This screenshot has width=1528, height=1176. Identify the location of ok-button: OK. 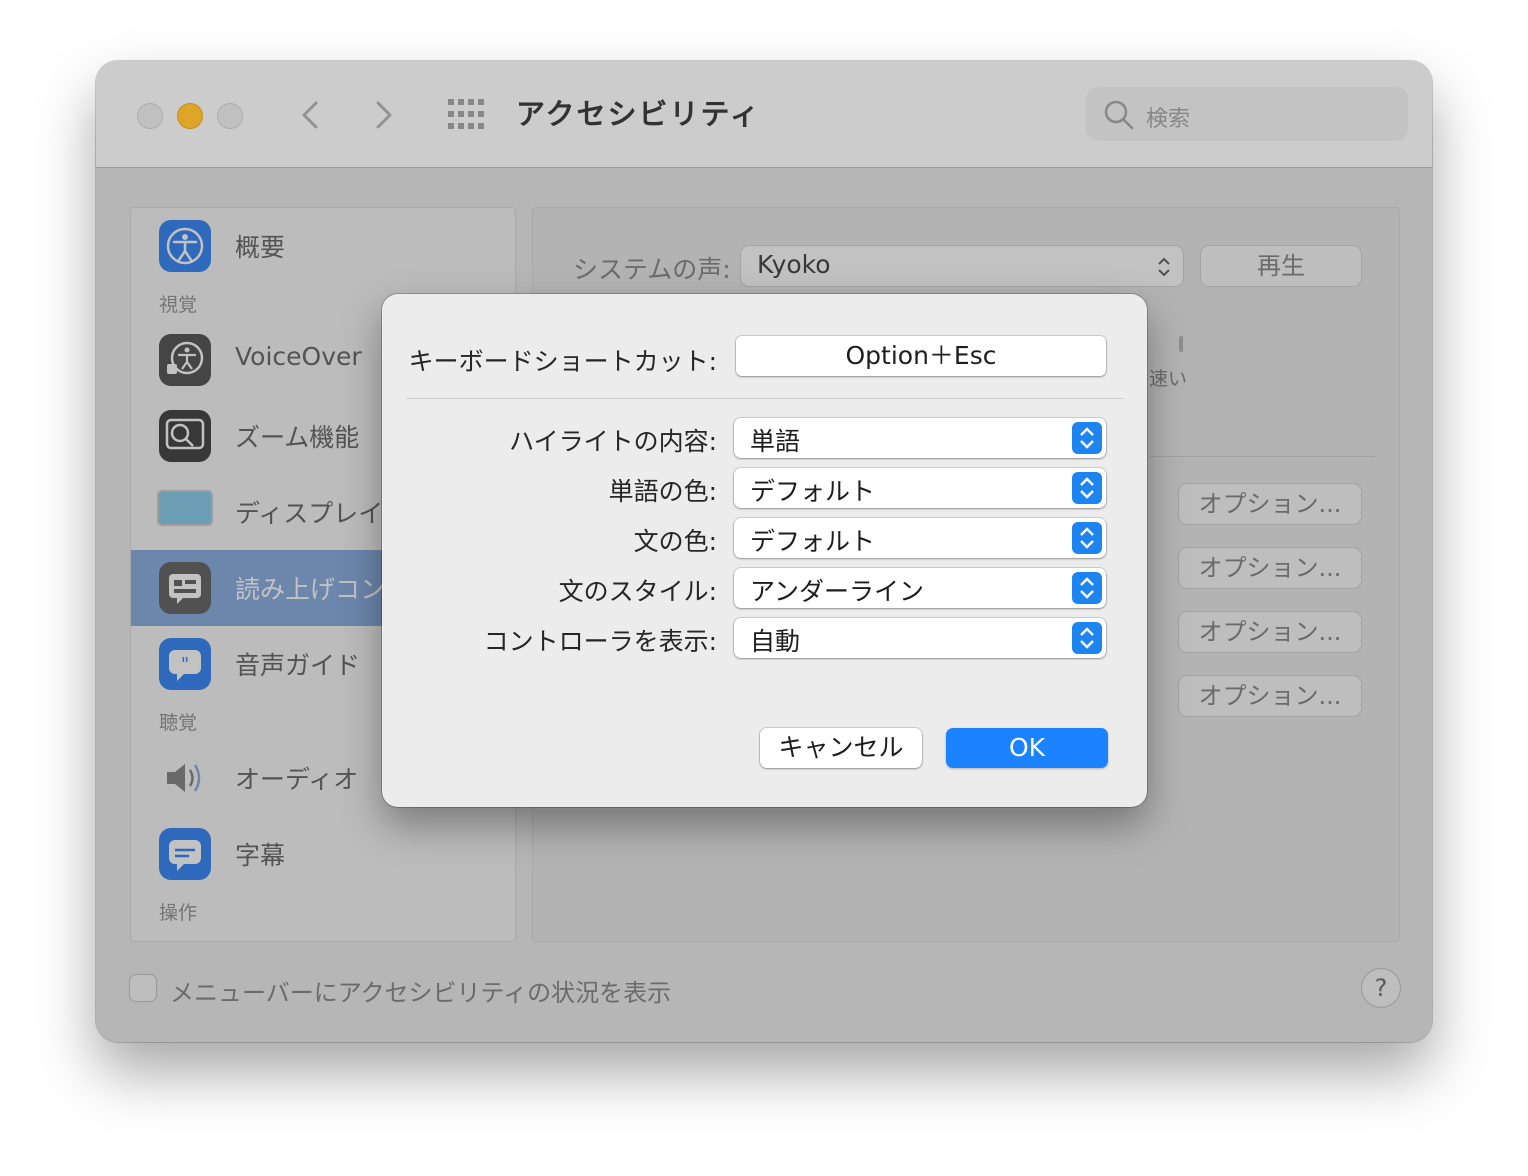
(1027, 748).